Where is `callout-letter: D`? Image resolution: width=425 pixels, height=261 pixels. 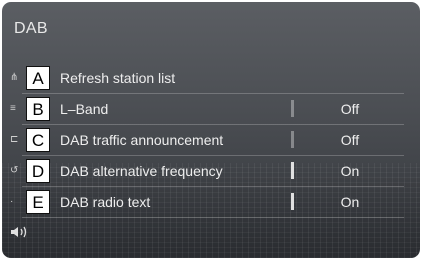 callout-letter: D is located at coordinates (38, 171).